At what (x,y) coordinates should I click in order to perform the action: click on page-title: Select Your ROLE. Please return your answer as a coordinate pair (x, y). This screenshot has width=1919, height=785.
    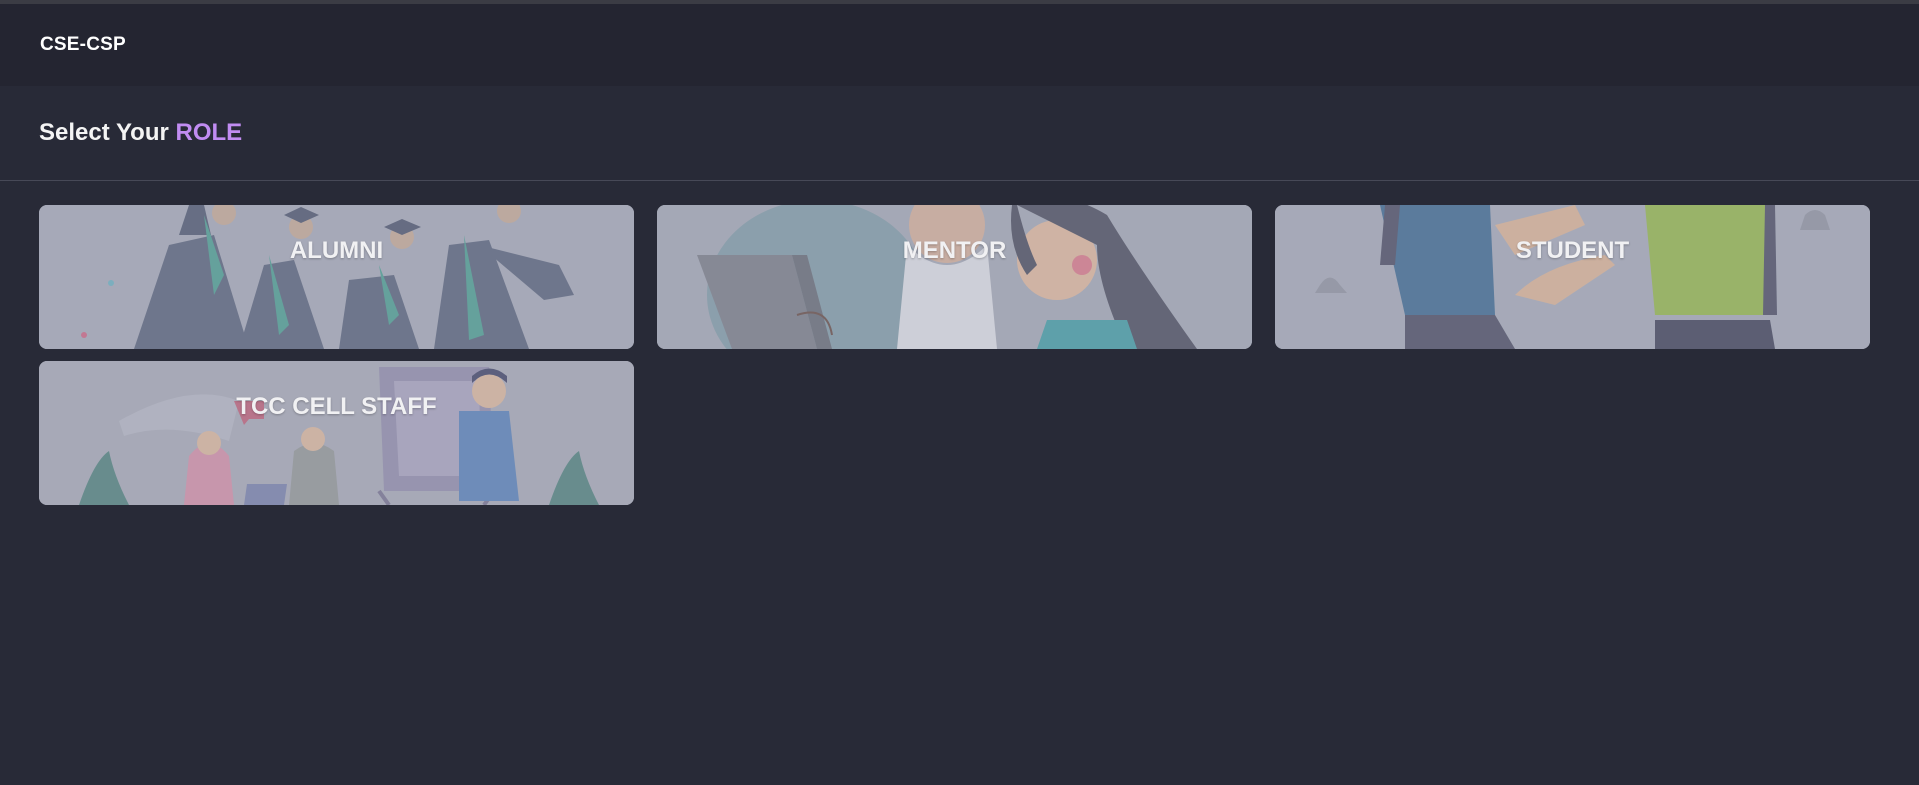
    Looking at the image, I should click on (140, 133).